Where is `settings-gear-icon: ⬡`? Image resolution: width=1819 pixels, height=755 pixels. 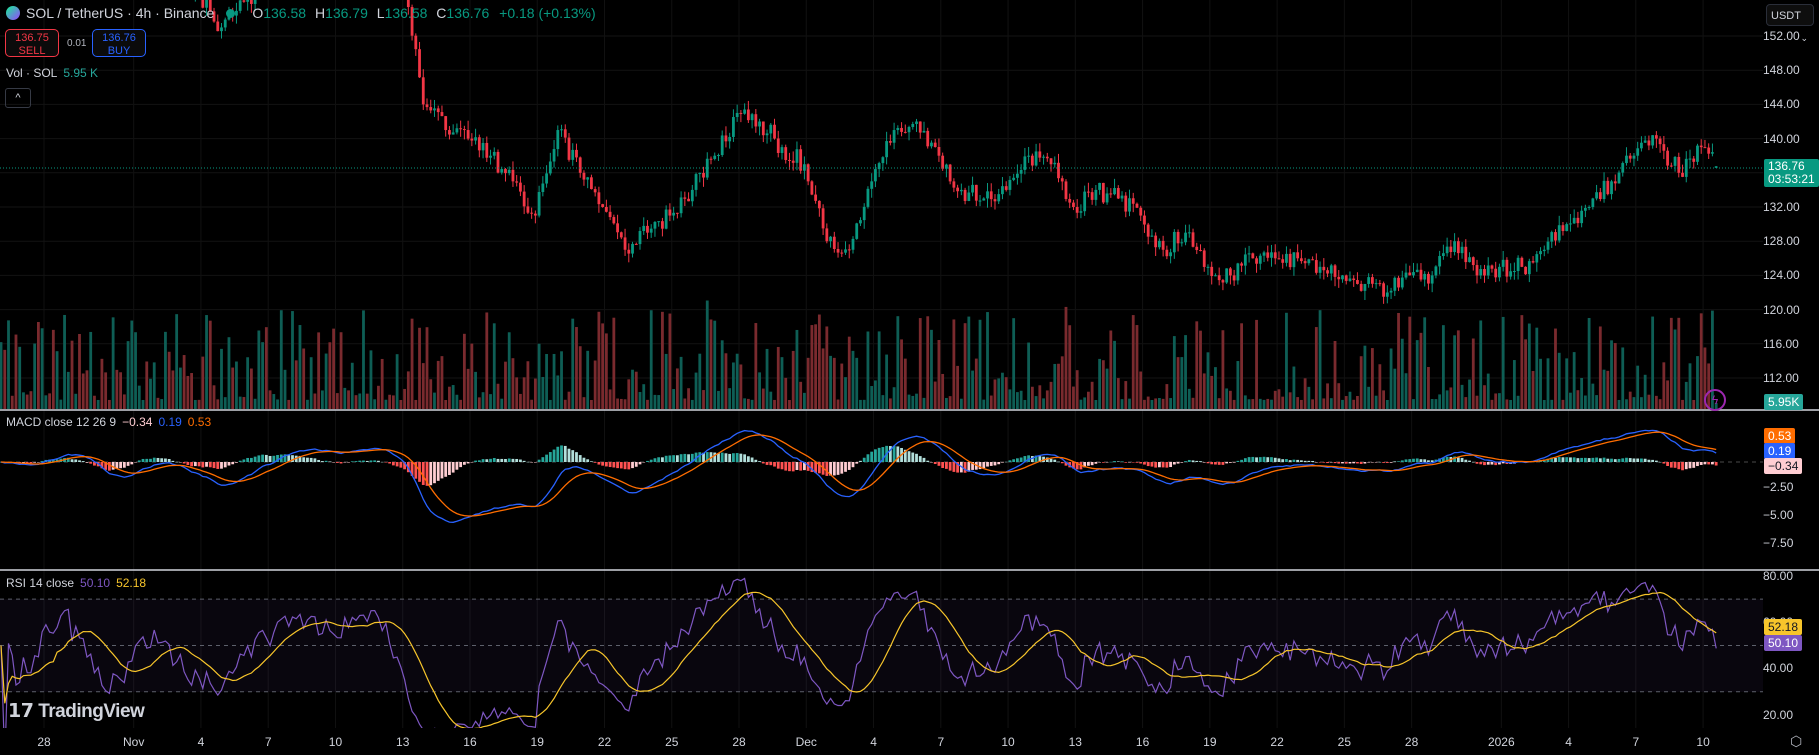
settings-gear-icon: ⬡ is located at coordinates (1798, 741).